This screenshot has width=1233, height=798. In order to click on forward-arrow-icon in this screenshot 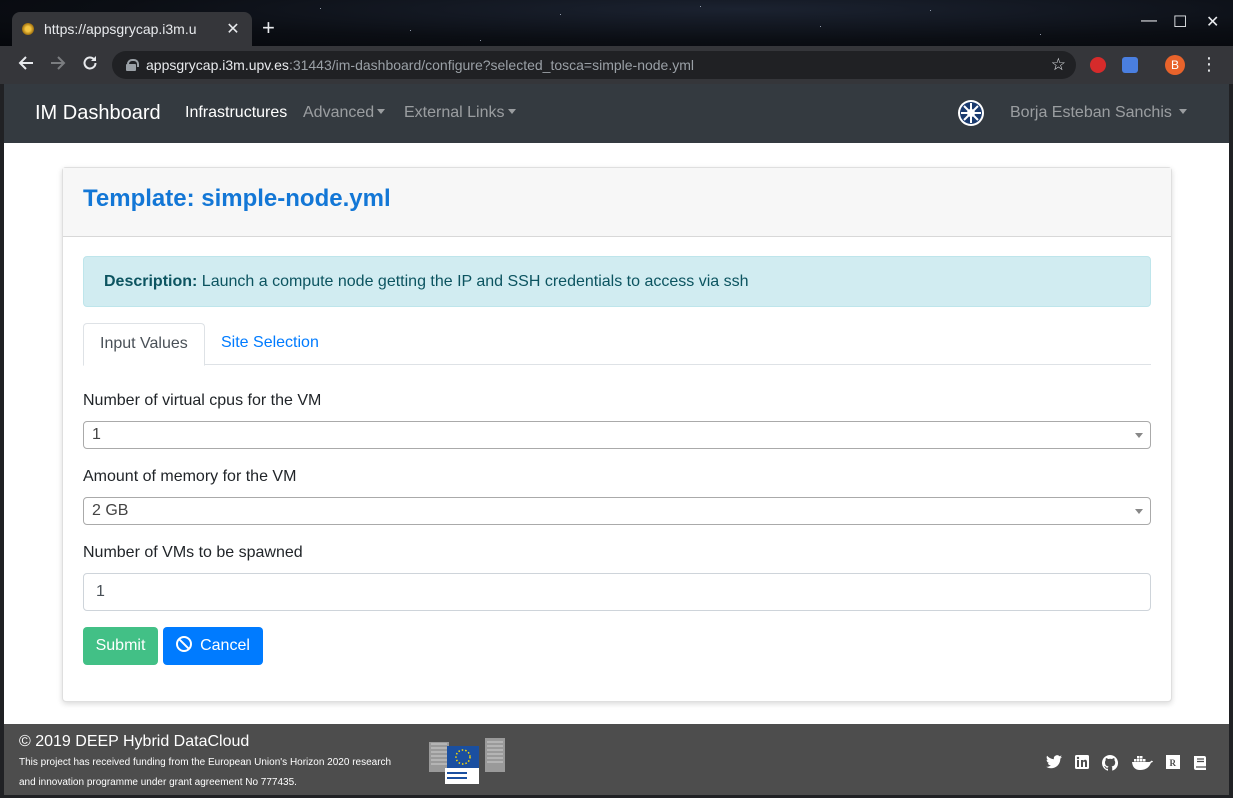, I will do `click(58, 65)`.